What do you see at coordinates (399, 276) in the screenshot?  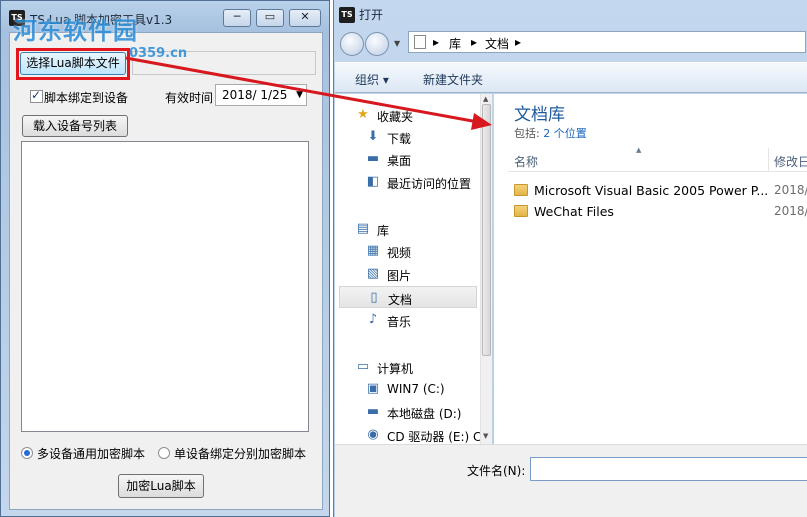 I see `nav-item-label: 图片` at bounding box center [399, 276].